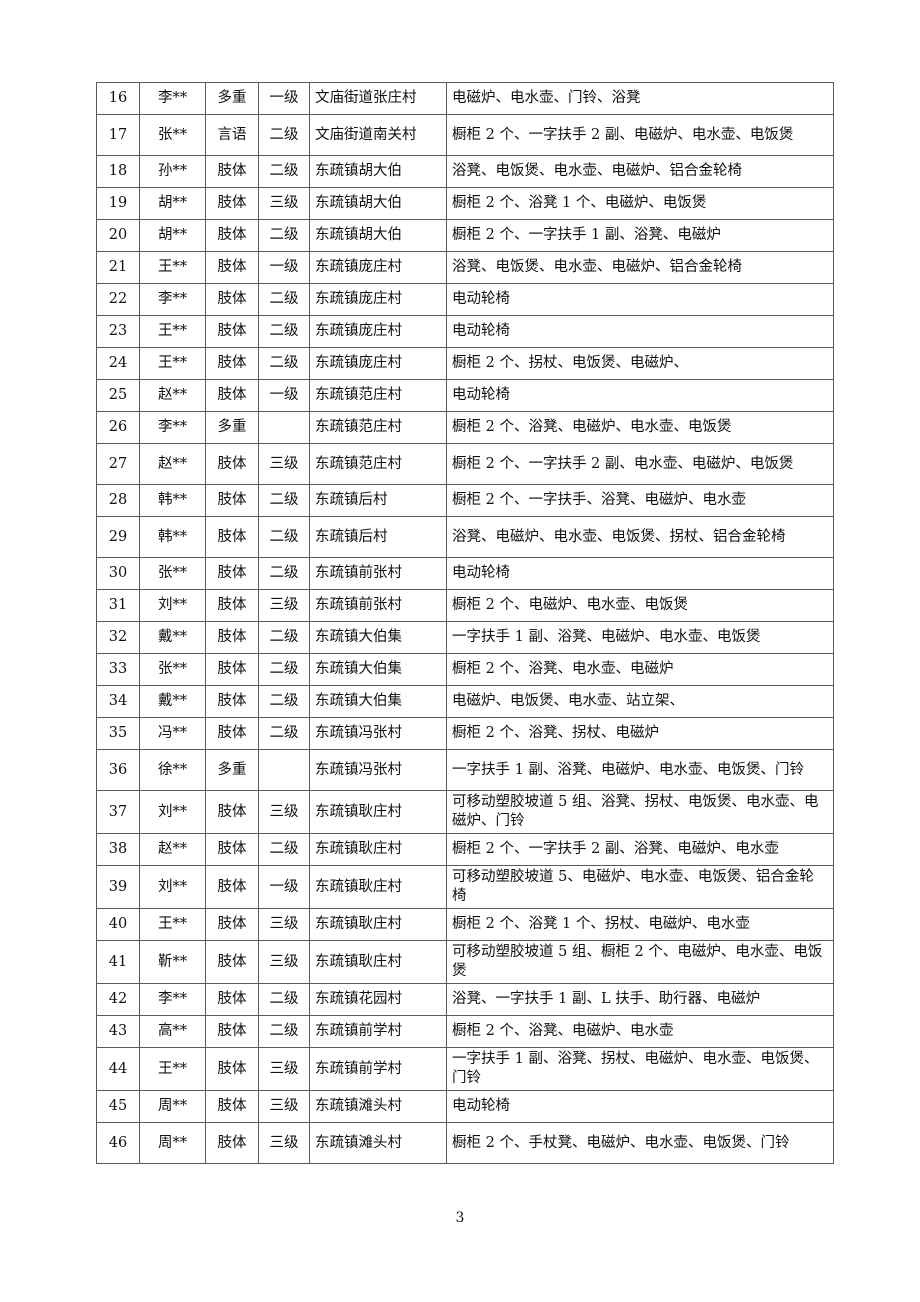  Describe the element at coordinates (640, 1143) in the screenshot. I see `equipment-items-cell: 橱柜 2 个、手杖凳、电磁炉、电水壶、电饭煲、门铃` at that location.